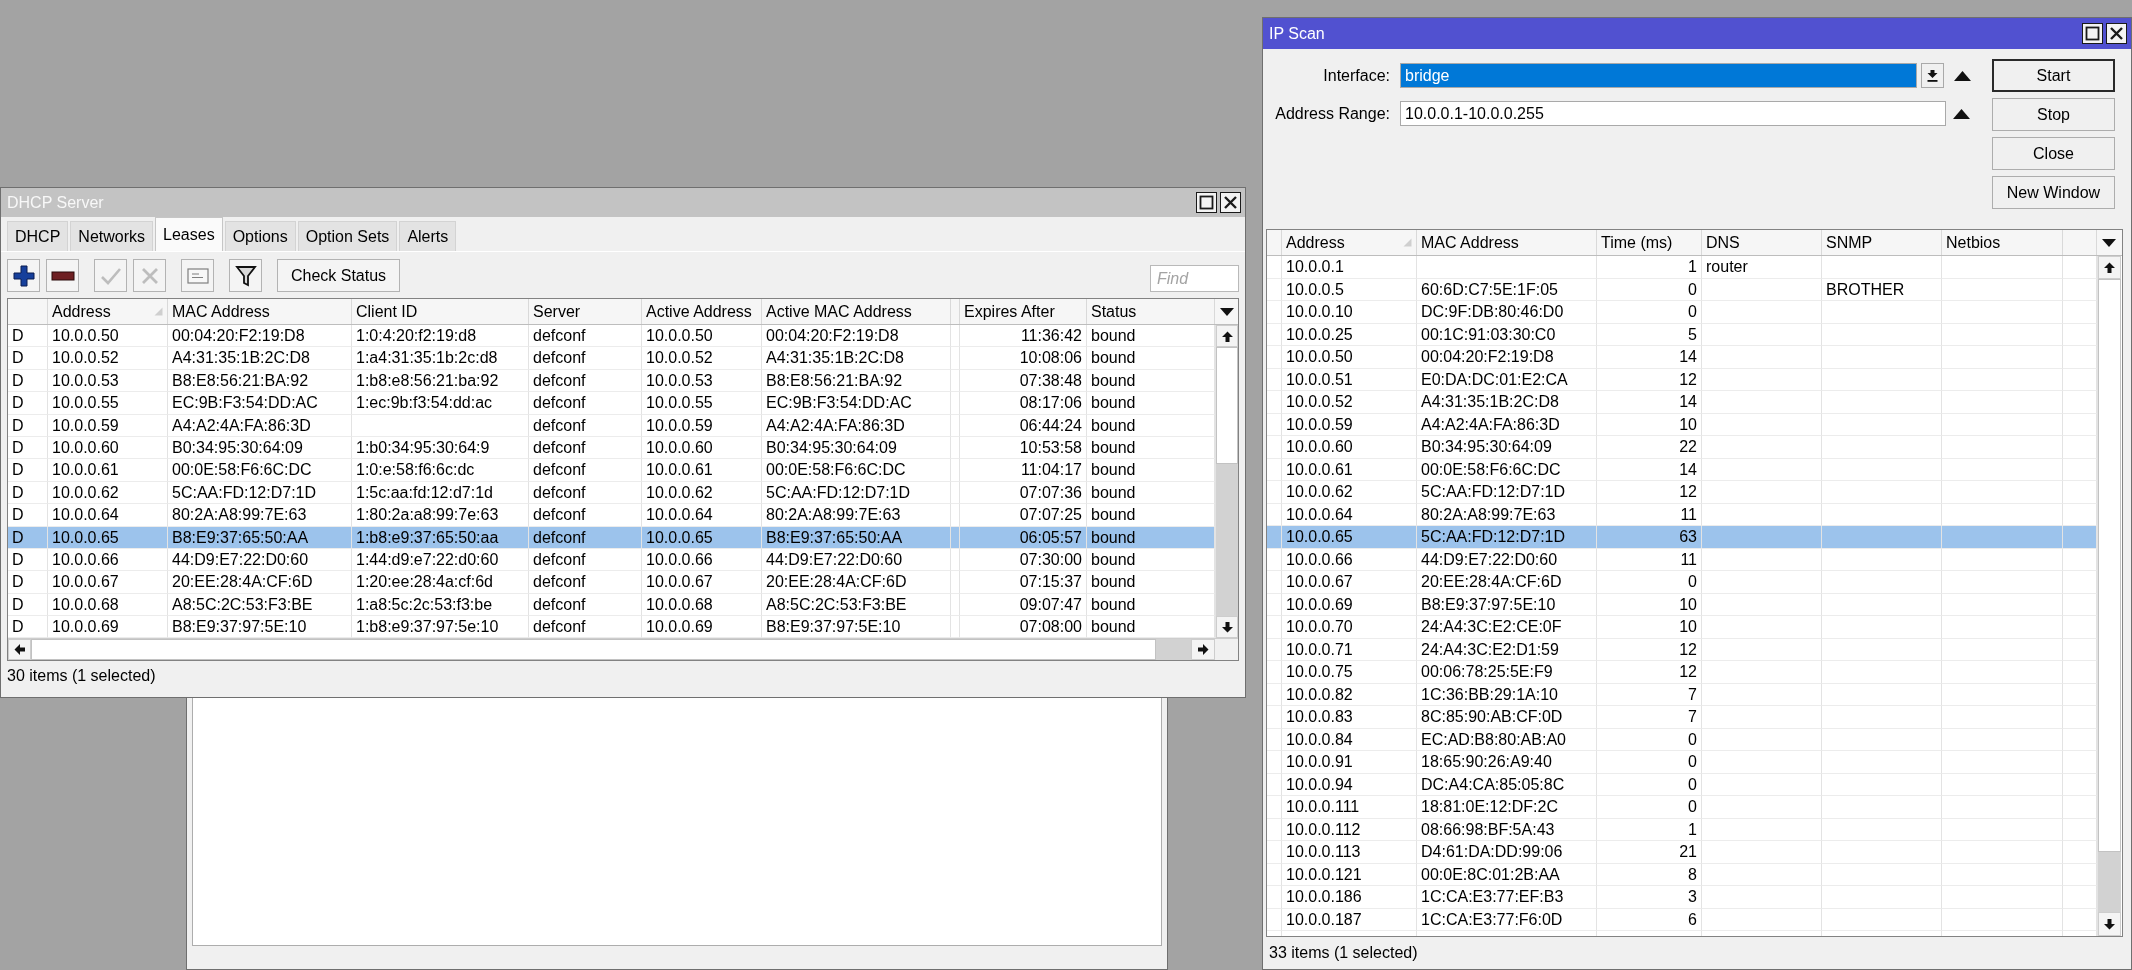 The height and width of the screenshot is (970, 2132). What do you see at coordinates (611, 605) in the screenshot?
I see `table-row: D 10.0.0.68 A8:5C:2C:53:F3:BE 1:a8:5c:2c:53:f3:be defconf 10.0.0.68 A8:5C:2C:53:F3:BE 09:07:47 bound` at bounding box center [611, 605].